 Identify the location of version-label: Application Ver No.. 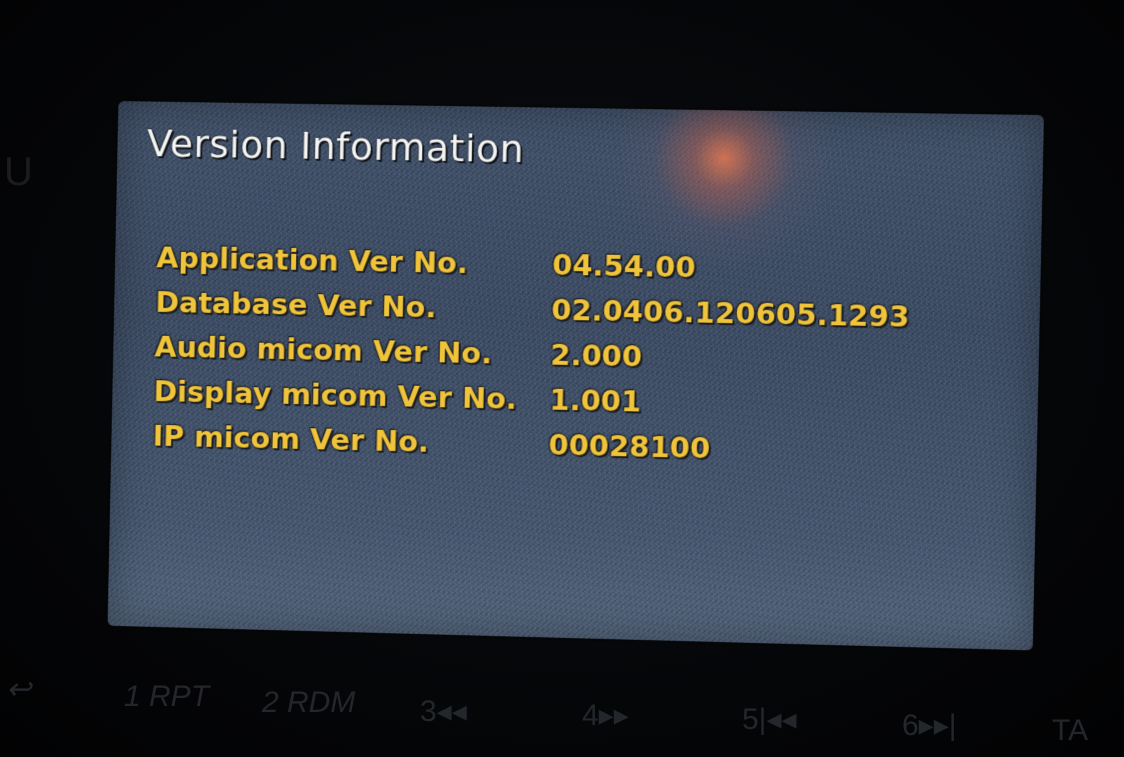
(312, 260).